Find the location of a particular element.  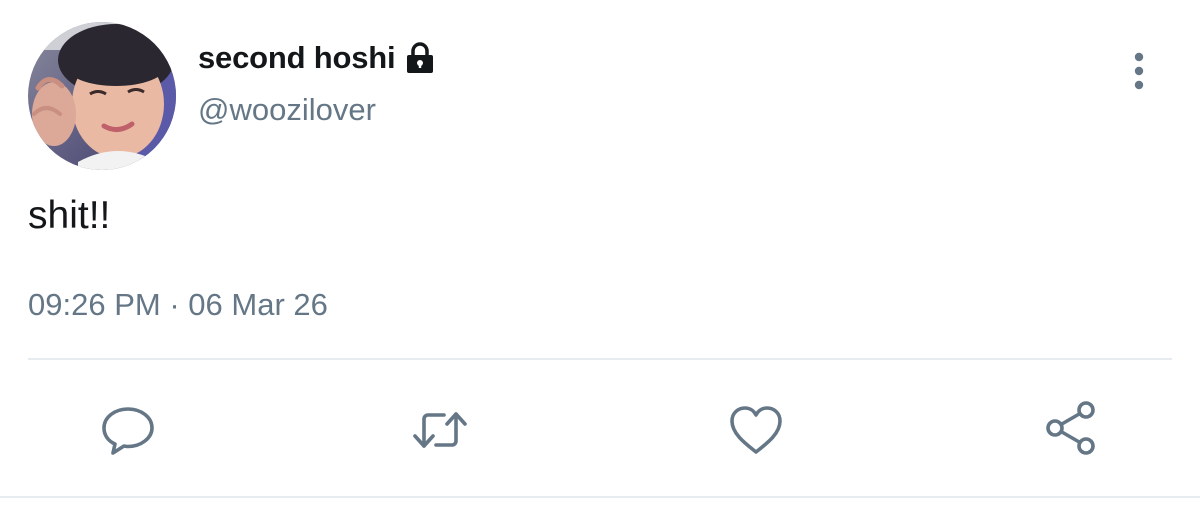

display-name-row: second hoshi is located at coordinates (316, 58).